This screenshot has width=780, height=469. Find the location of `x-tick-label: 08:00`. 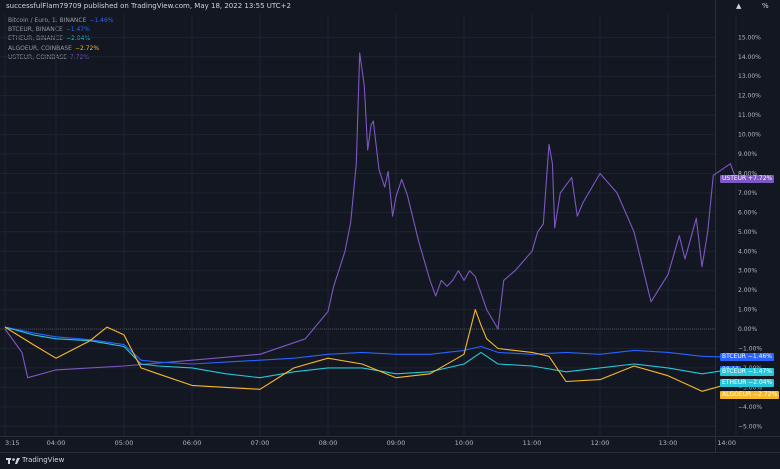

x-tick-label: 08:00 is located at coordinates (328, 443).